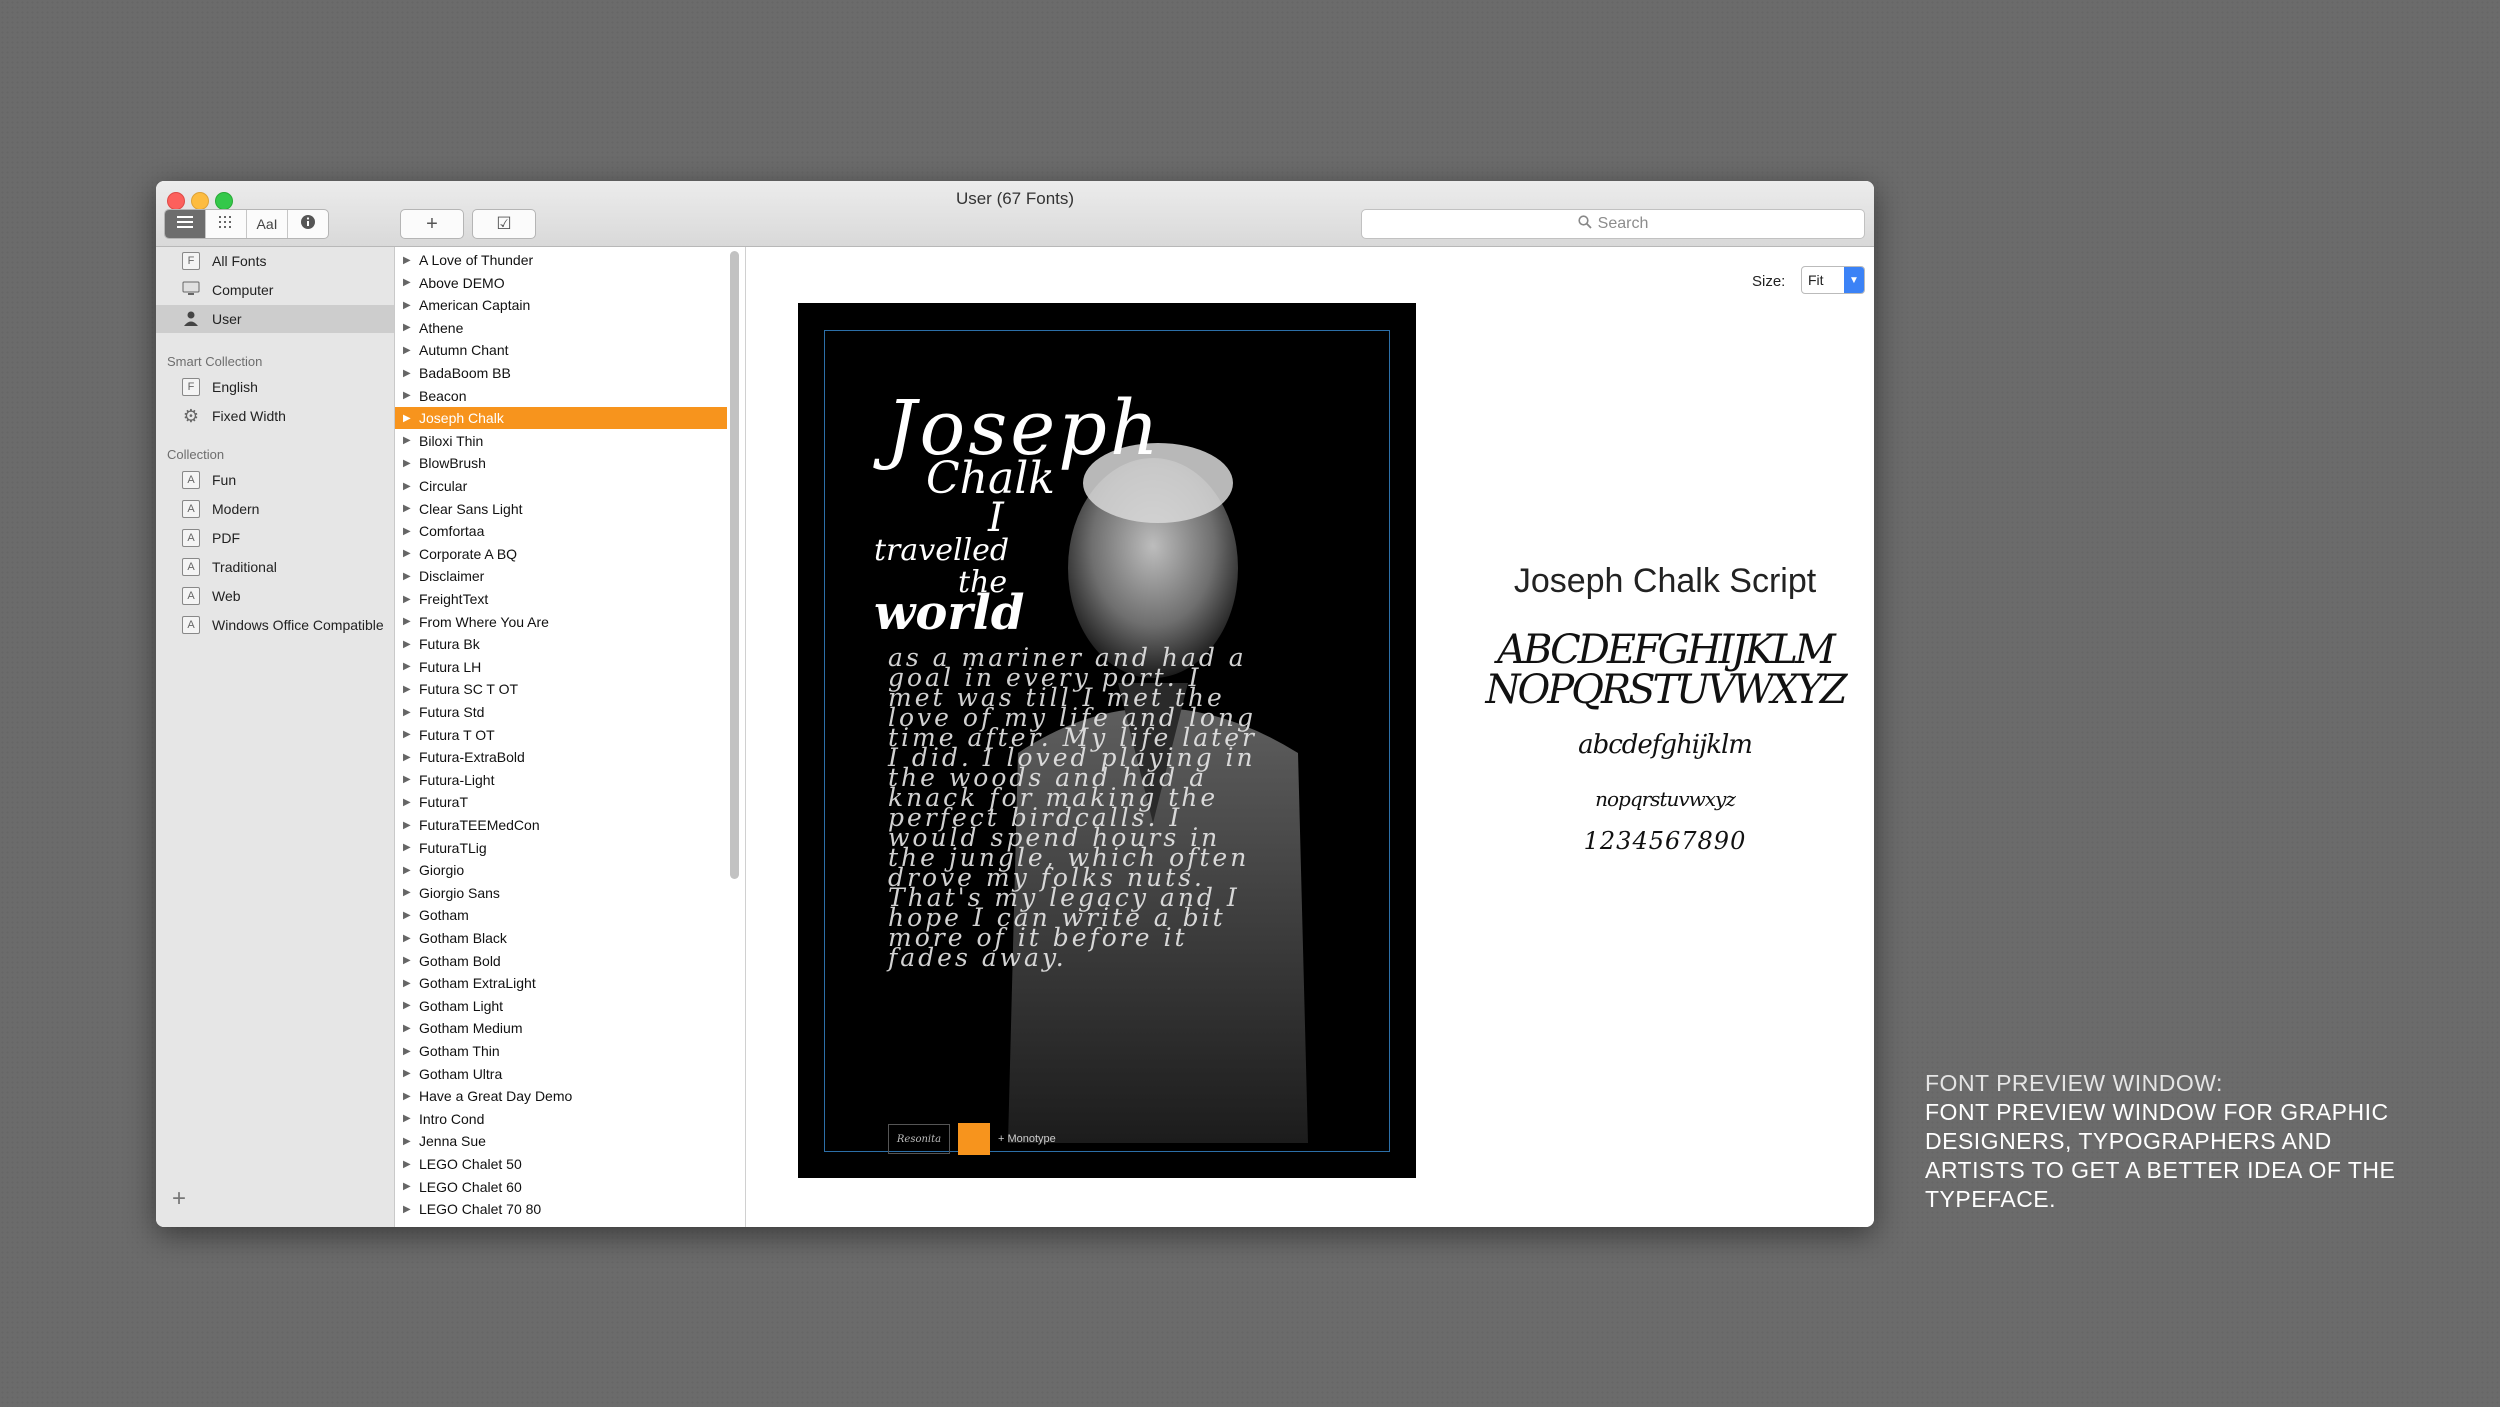  What do you see at coordinates (561, 531) in the screenshot?
I see `font-list-item: ▶ Comfortaa` at bounding box center [561, 531].